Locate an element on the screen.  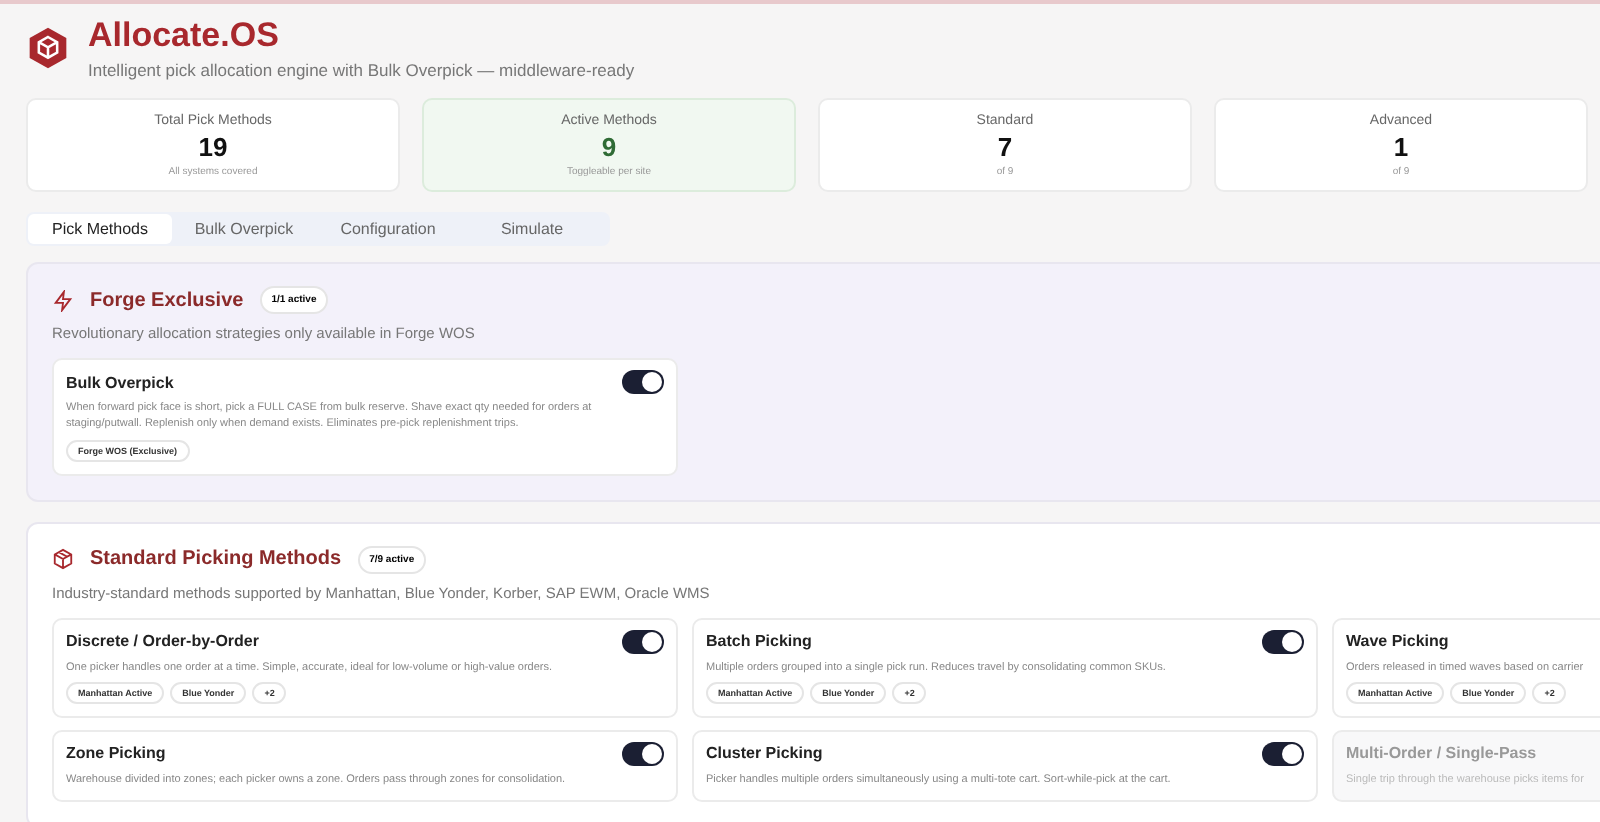
method-name: Cluster Picking is located at coordinates (764, 753).